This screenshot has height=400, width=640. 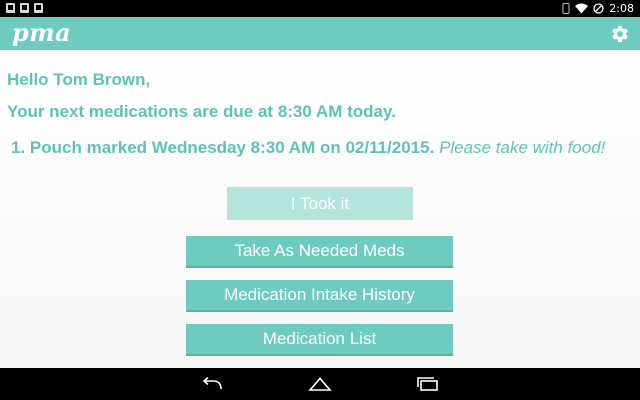 What do you see at coordinates (522, 147) in the screenshot?
I see `pouch-note: Please take with food!` at bounding box center [522, 147].